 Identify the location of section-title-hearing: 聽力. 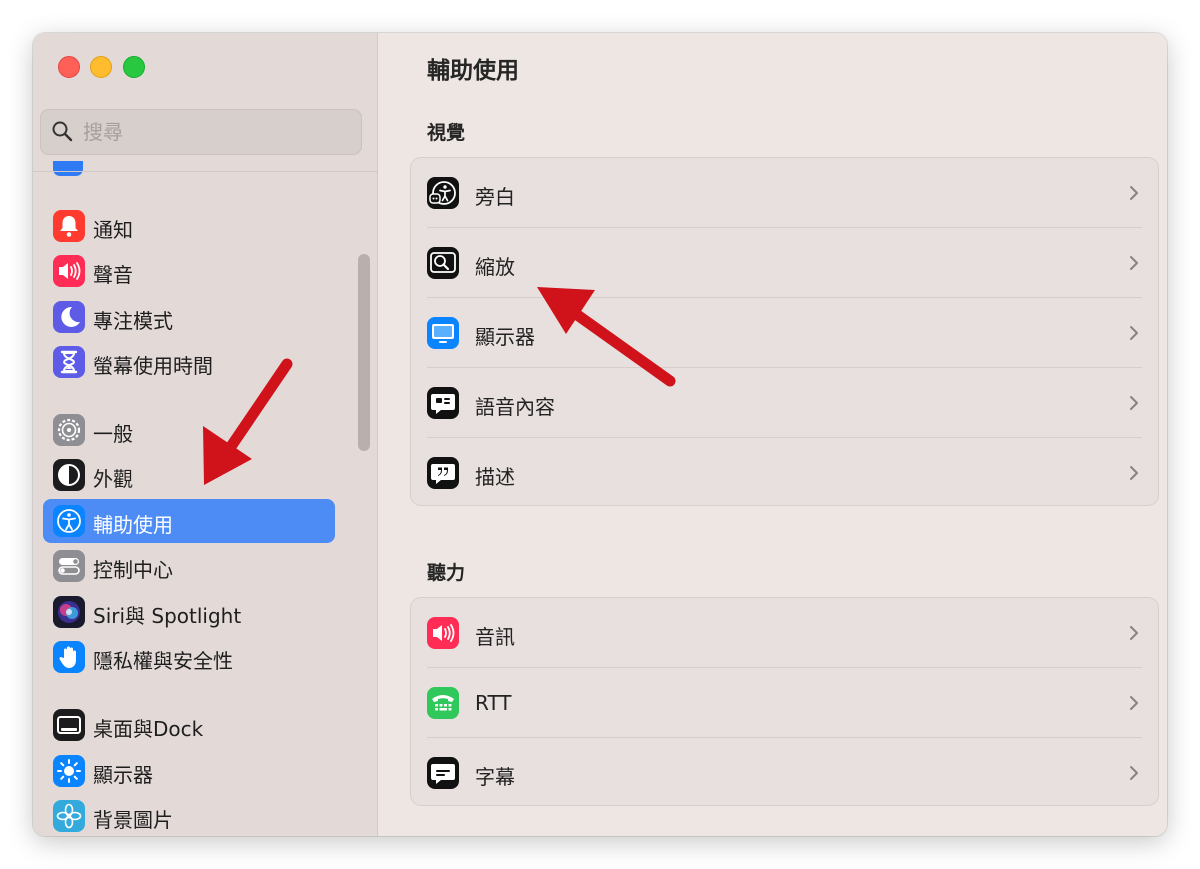
(446, 573).